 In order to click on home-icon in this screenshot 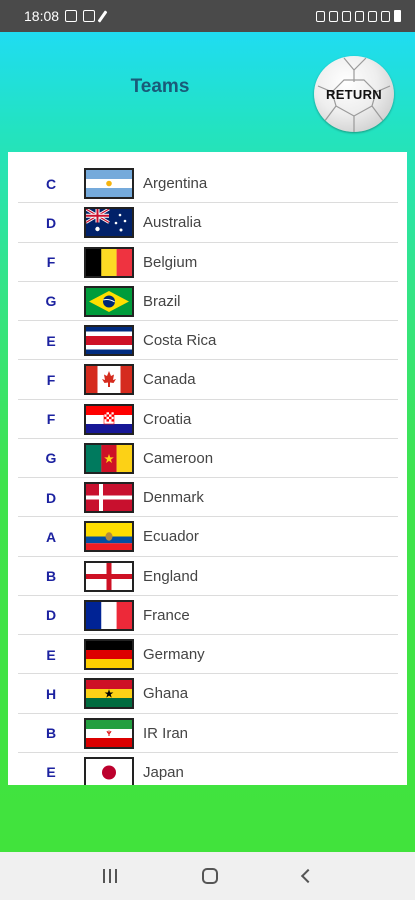, I will do `click(209, 876)`.